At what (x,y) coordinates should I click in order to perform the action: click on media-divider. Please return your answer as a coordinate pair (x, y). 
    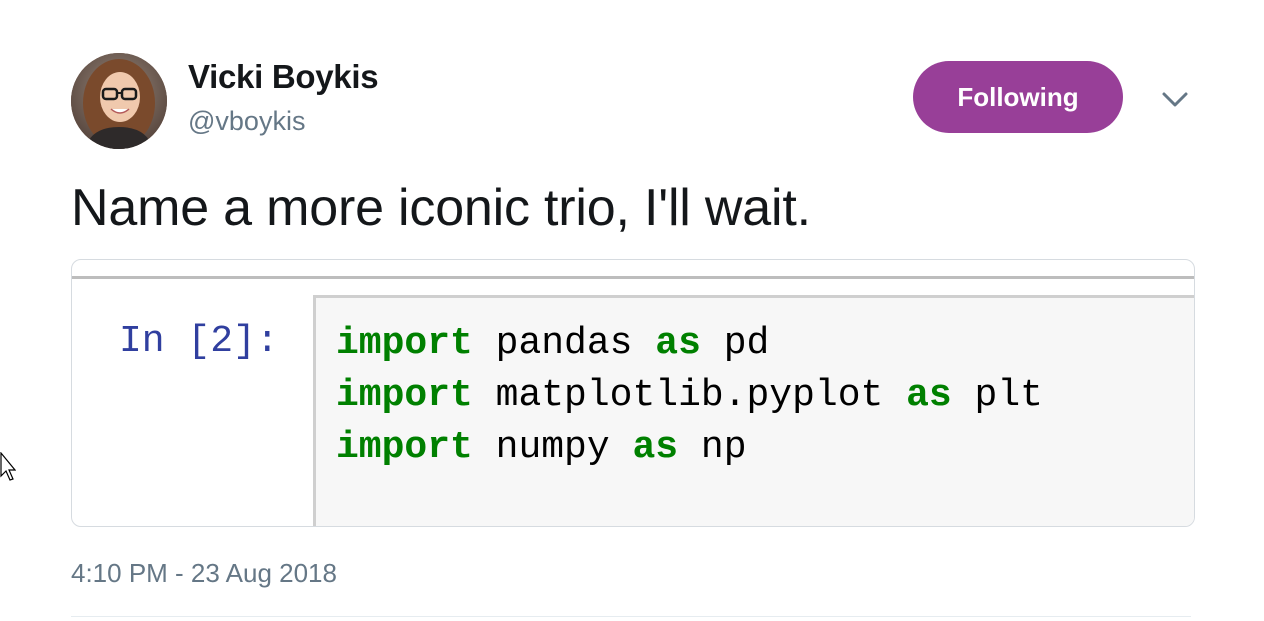
    Looking at the image, I should click on (633, 277).